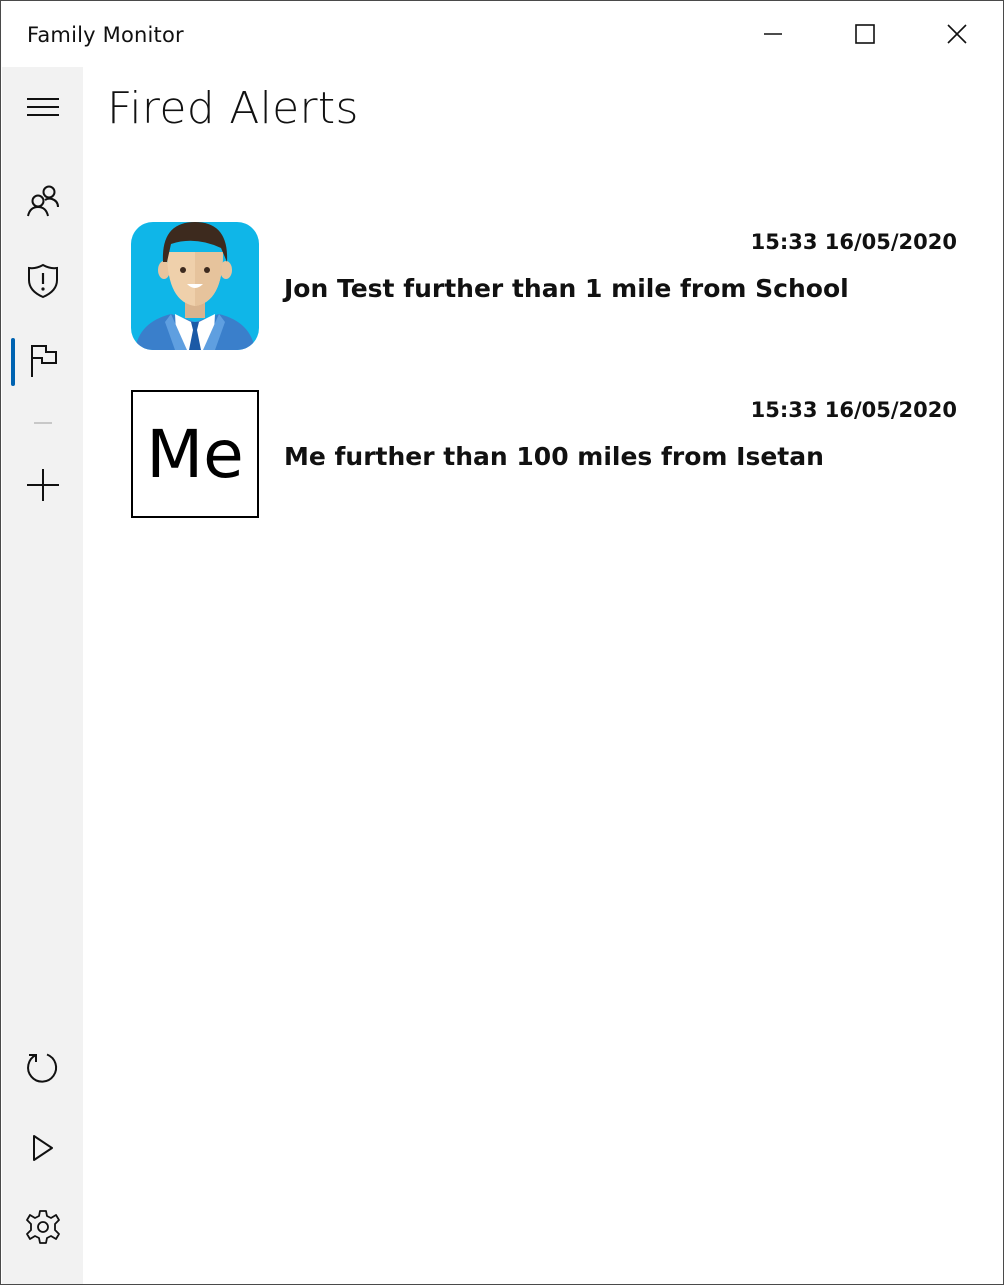 This screenshot has width=1004, height=1285. I want to click on minimize-button, so click(773, 34).